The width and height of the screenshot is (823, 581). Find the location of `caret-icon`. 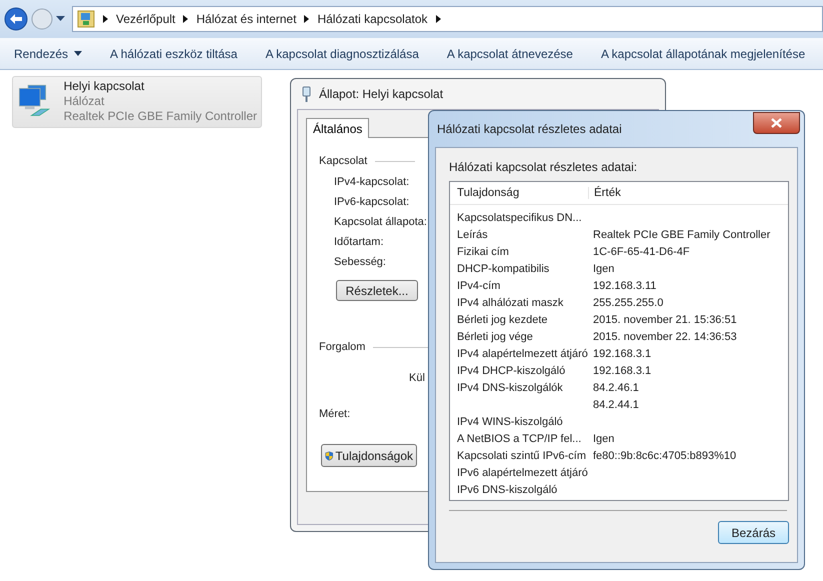

caret-icon is located at coordinates (78, 53).